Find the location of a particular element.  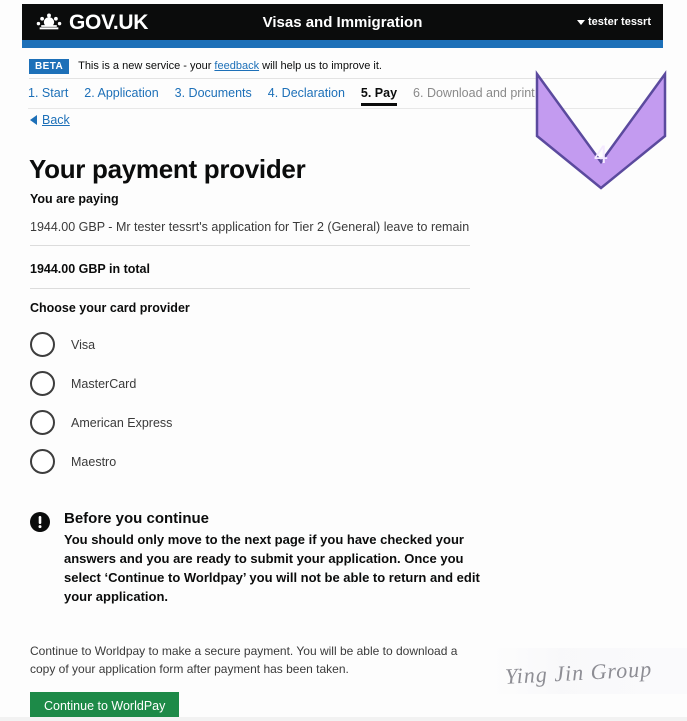

bottom-edge is located at coordinates (343, 719).